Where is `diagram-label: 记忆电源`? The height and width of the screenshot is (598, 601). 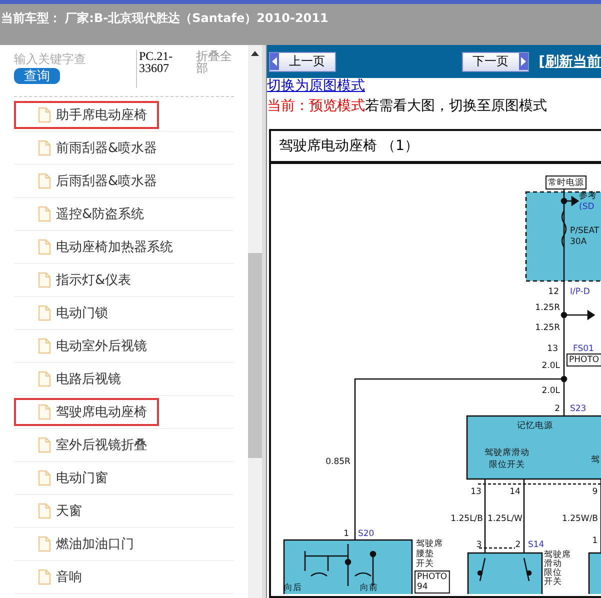
diagram-label: 记忆电源 is located at coordinates (535, 426).